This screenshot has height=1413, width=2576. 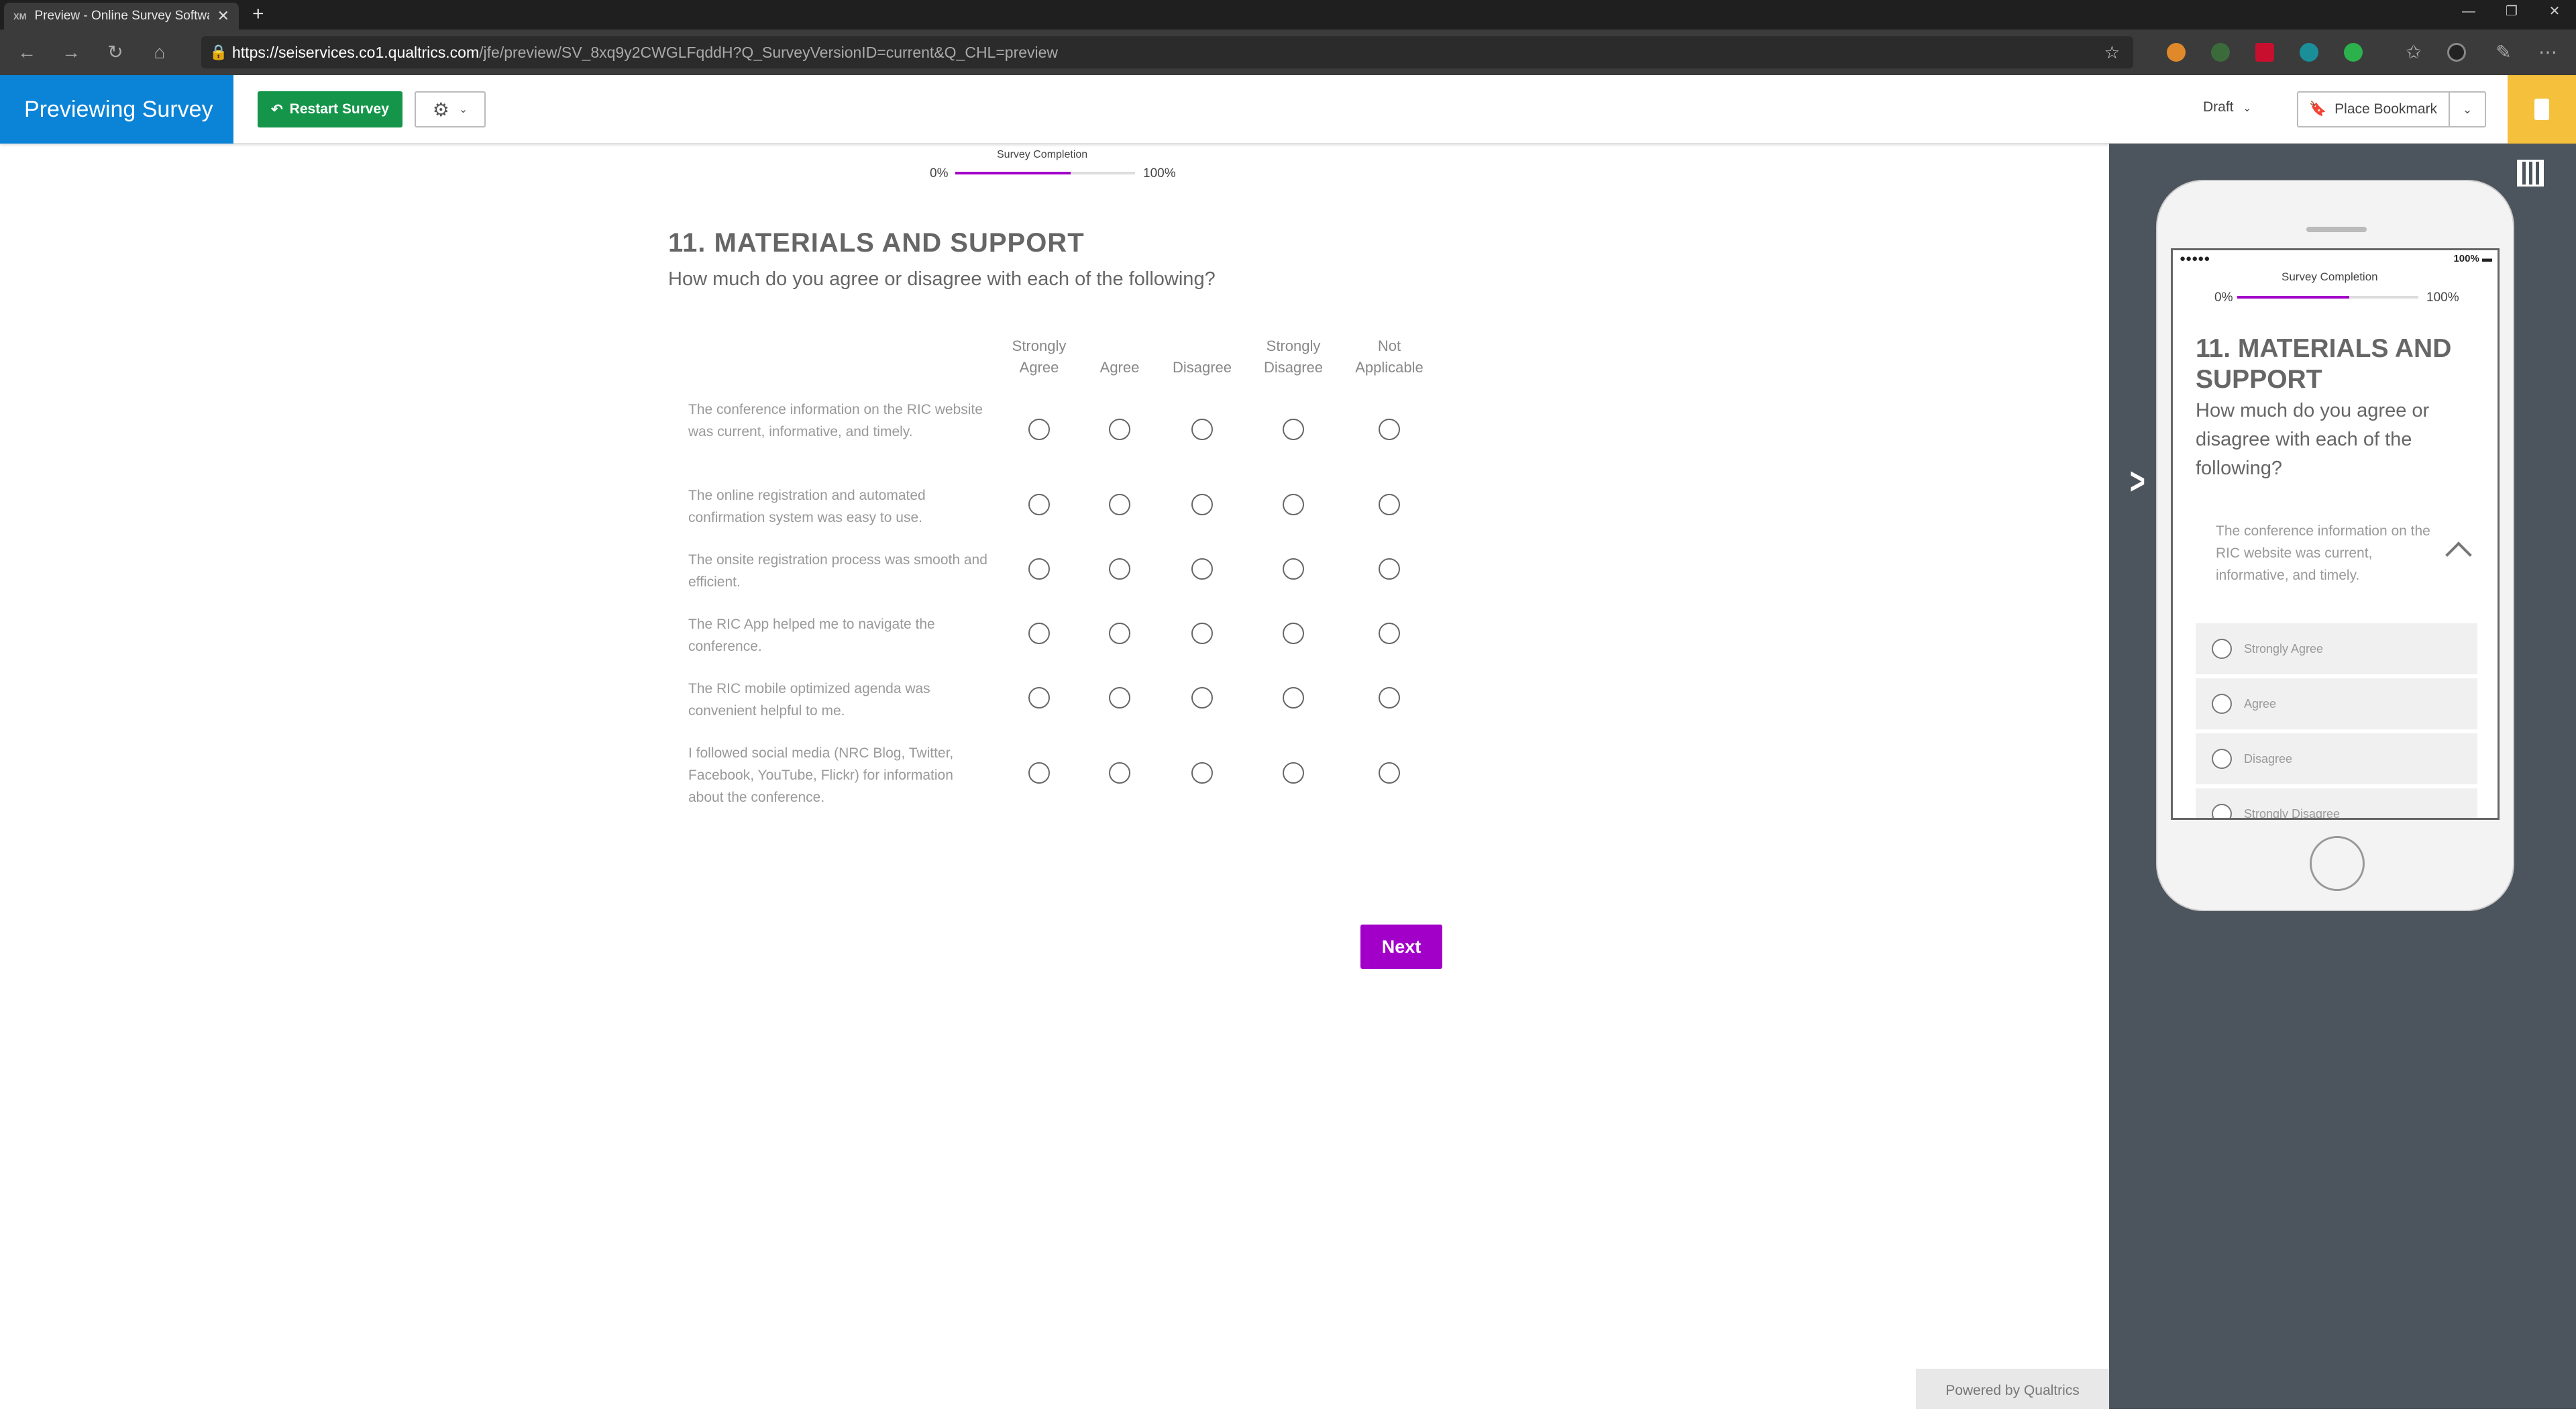 What do you see at coordinates (2247, 108) in the screenshot?
I see `chevron-down-icon: ⌄` at bounding box center [2247, 108].